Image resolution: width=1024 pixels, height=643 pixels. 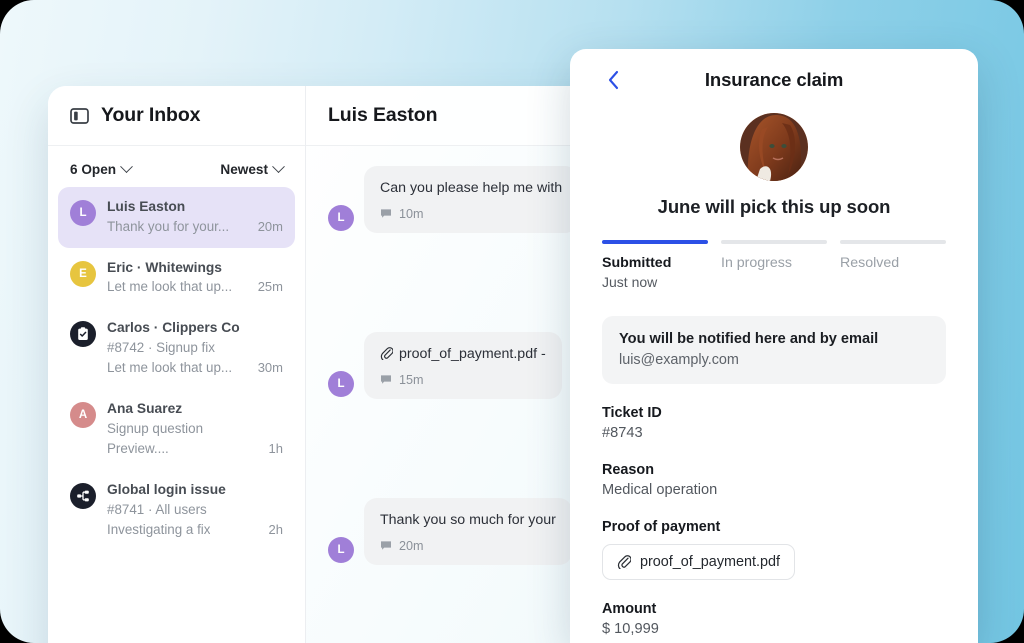 I want to click on claim-step-label: In progress, so click(x=756, y=262).